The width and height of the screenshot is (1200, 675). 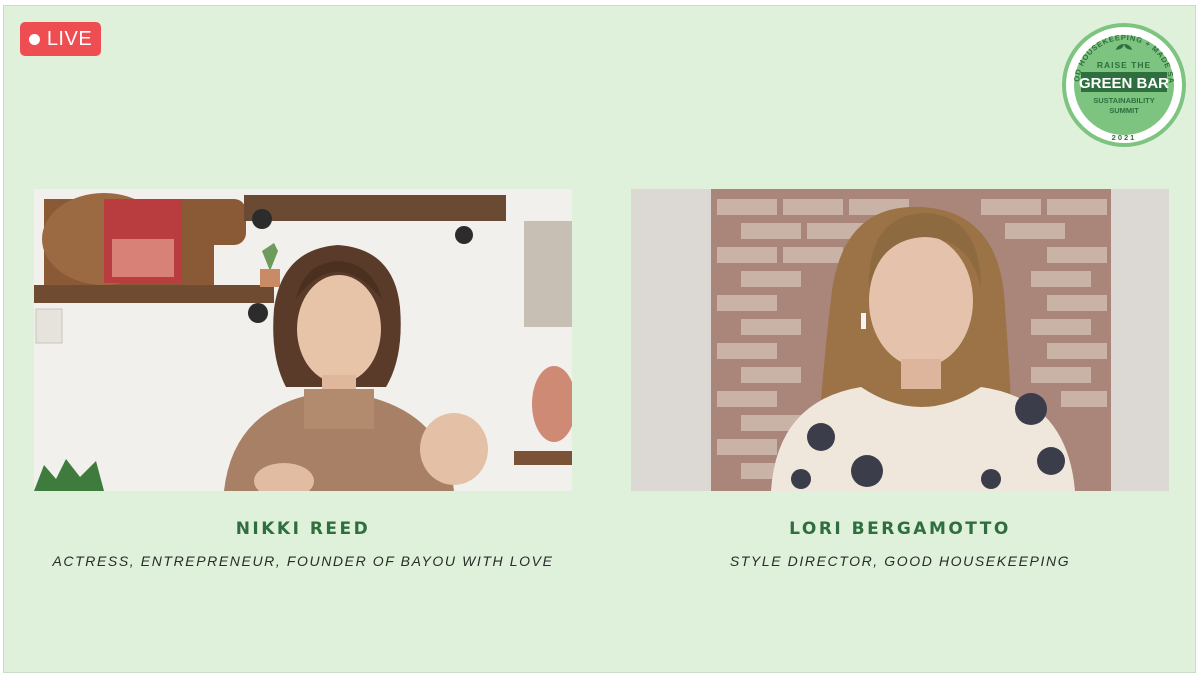 I want to click on live-dot-icon, so click(x=34, y=39).